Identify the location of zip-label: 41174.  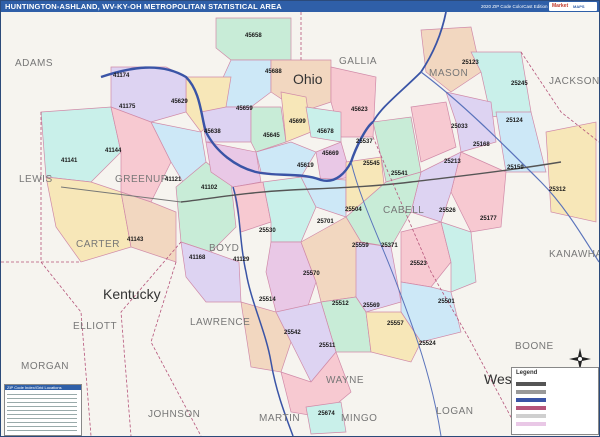
(121, 76).